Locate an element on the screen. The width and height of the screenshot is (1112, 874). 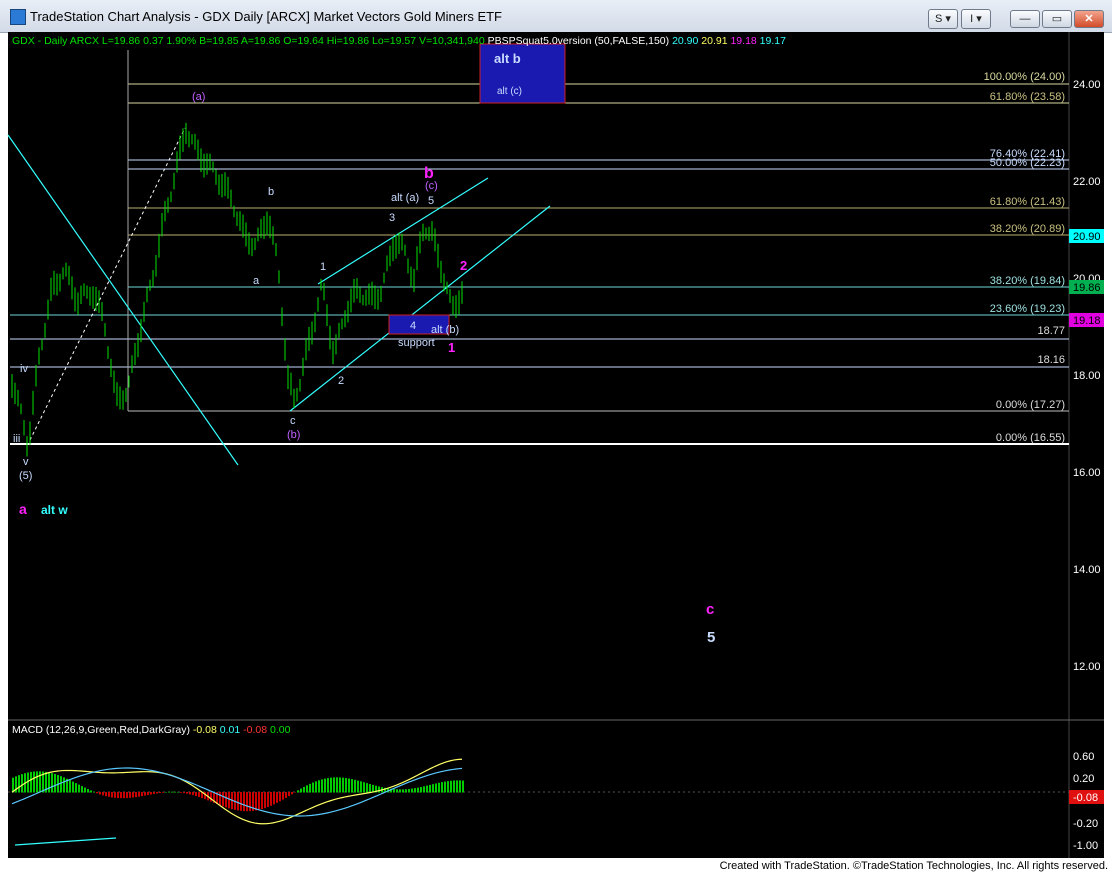
wave-c-big: c is located at coordinates (710, 609).